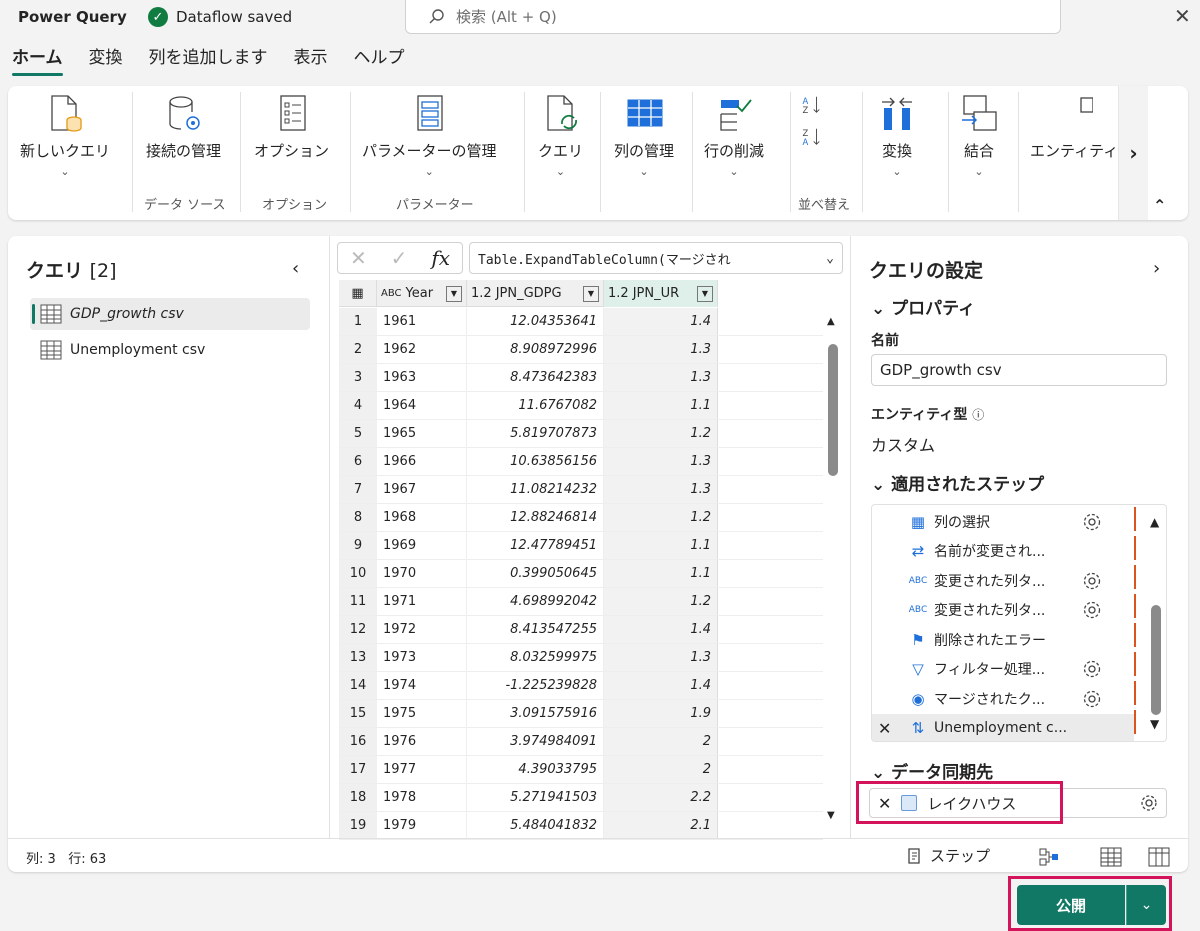 The height and width of the screenshot is (931, 1200). What do you see at coordinates (661, 573) in the screenshot?
I see `cell-jpn-ur: 1.1` at bounding box center [661, 573].